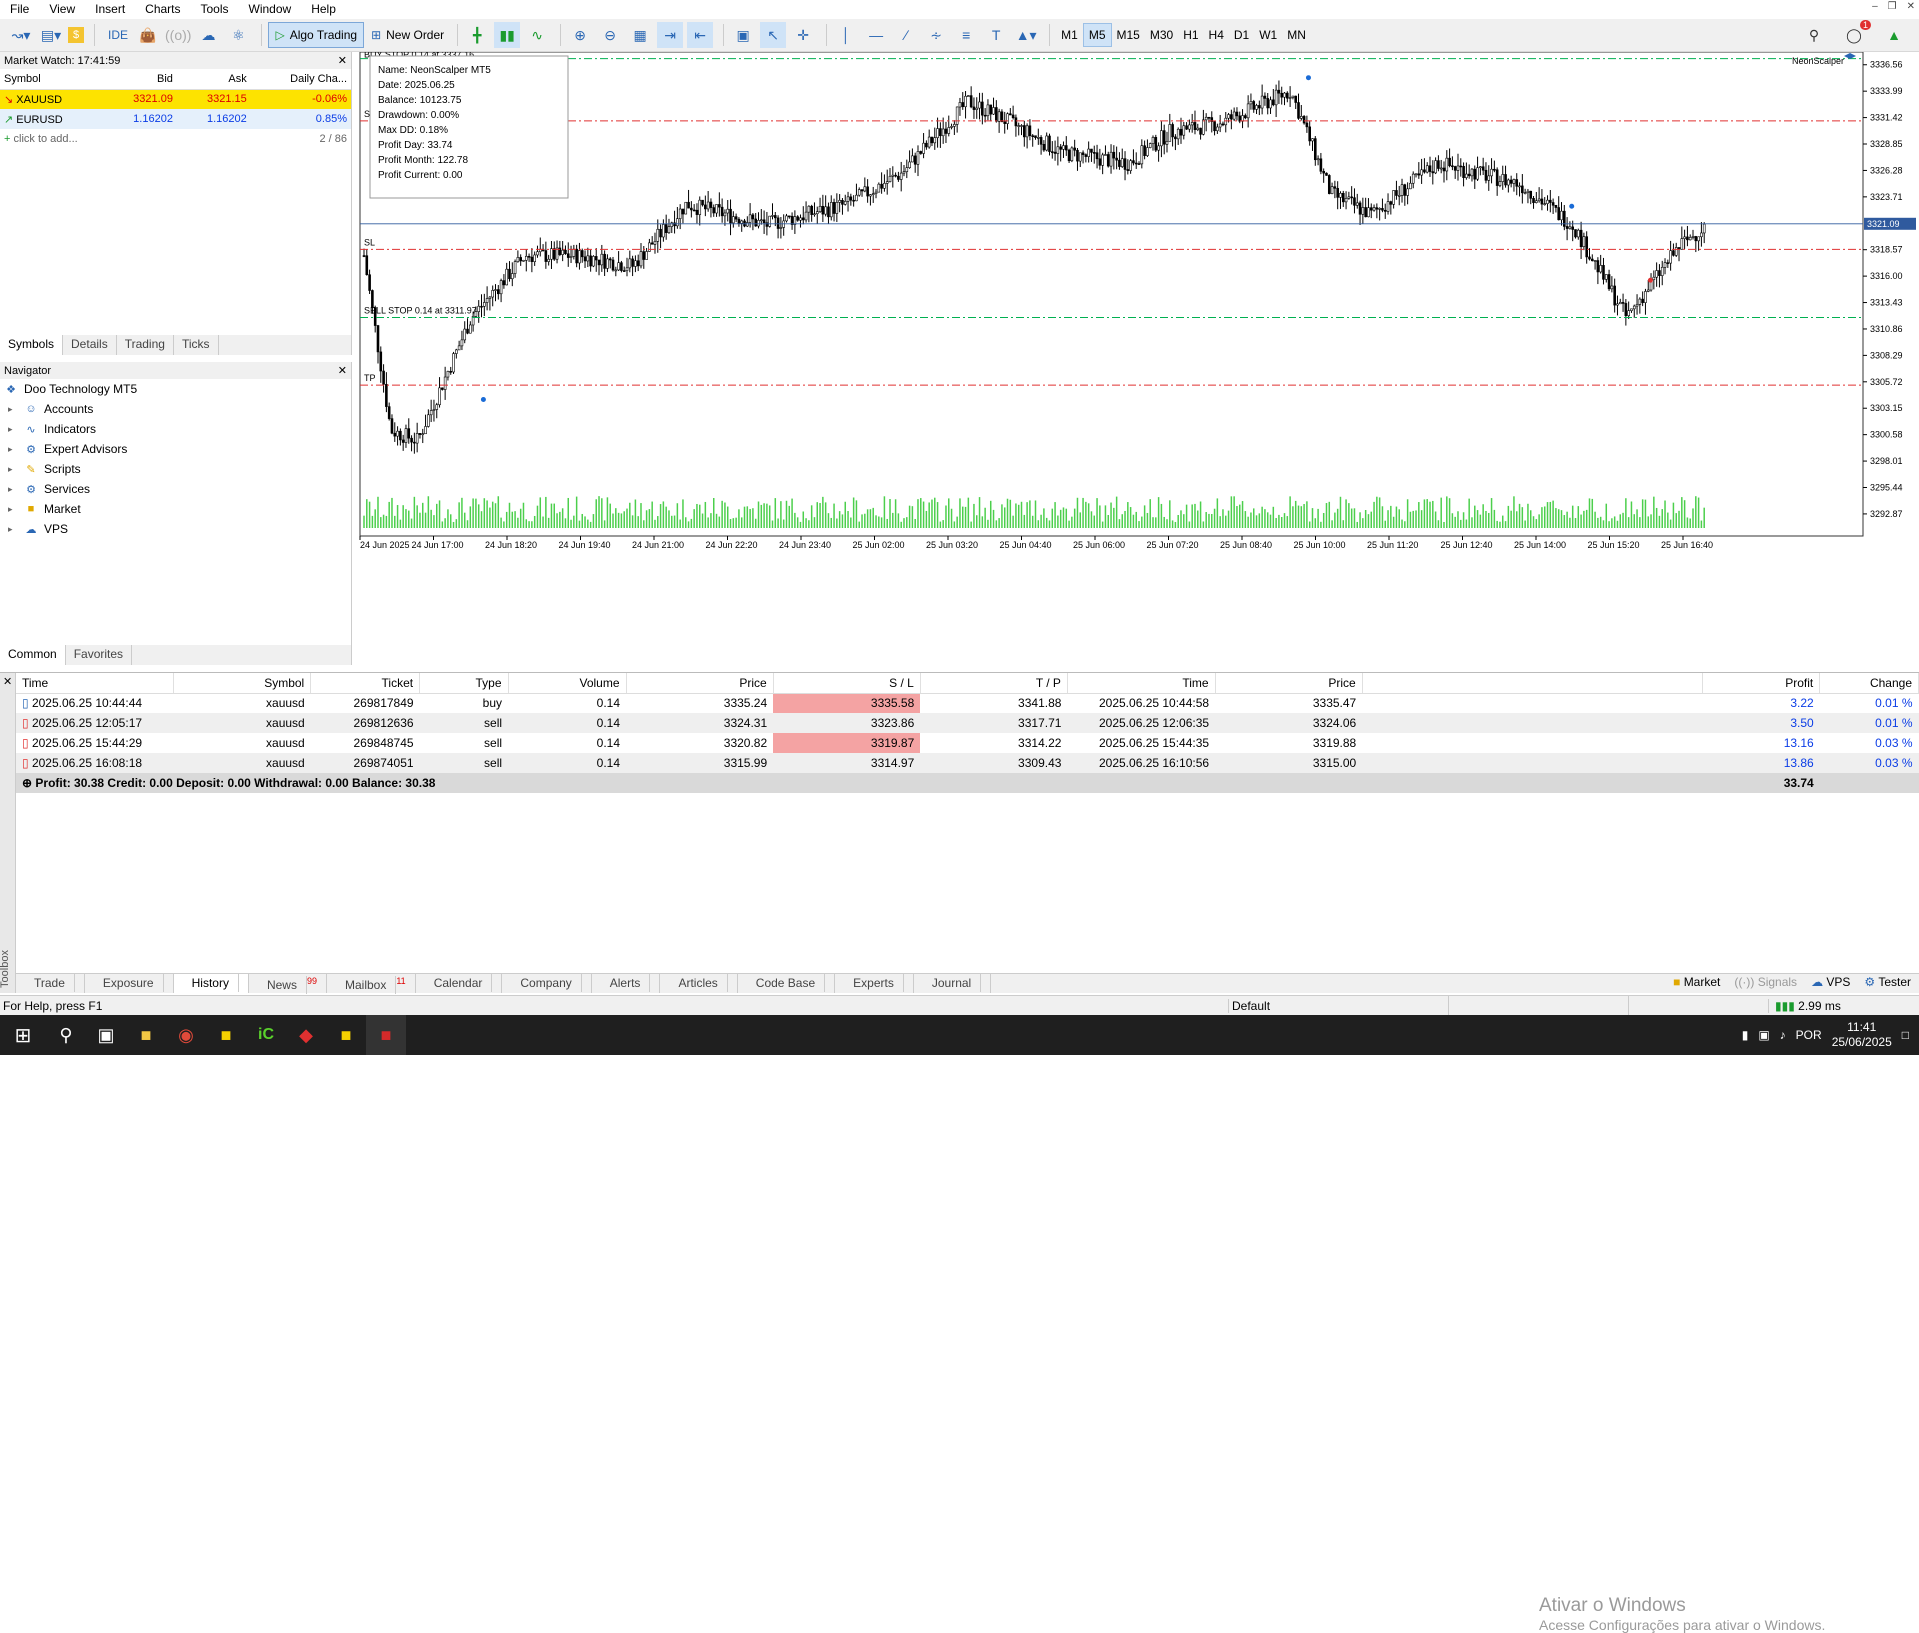 The height and width of the screenshot is (1633, 1919). I want to click on navigator-item-accounts: ▸ ☺ Accounts, so click(175, 409).